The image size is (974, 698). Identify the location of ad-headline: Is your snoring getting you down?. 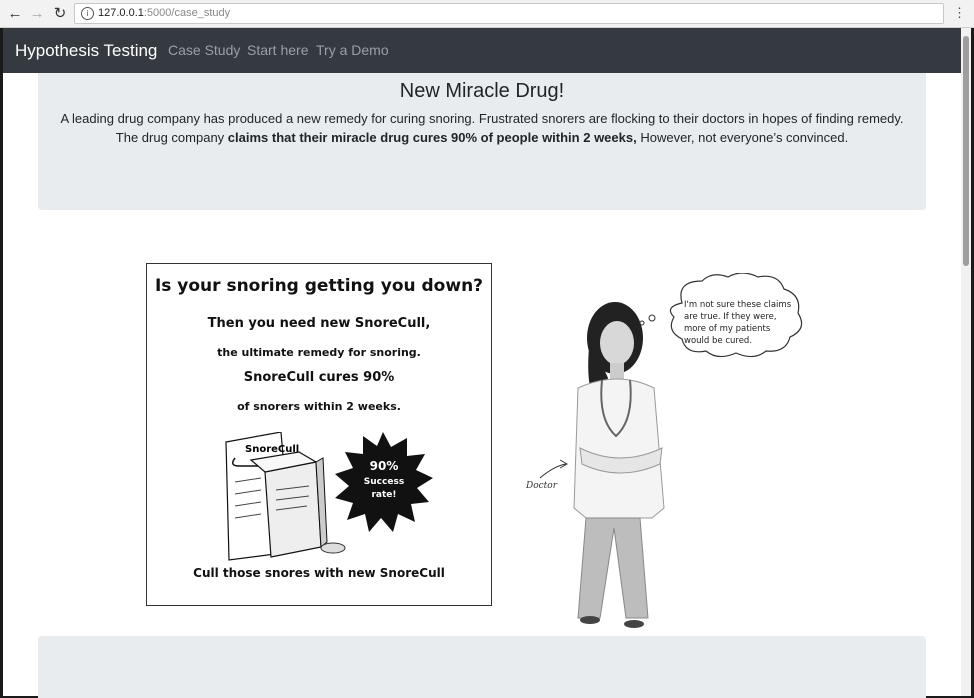
(319, 286).